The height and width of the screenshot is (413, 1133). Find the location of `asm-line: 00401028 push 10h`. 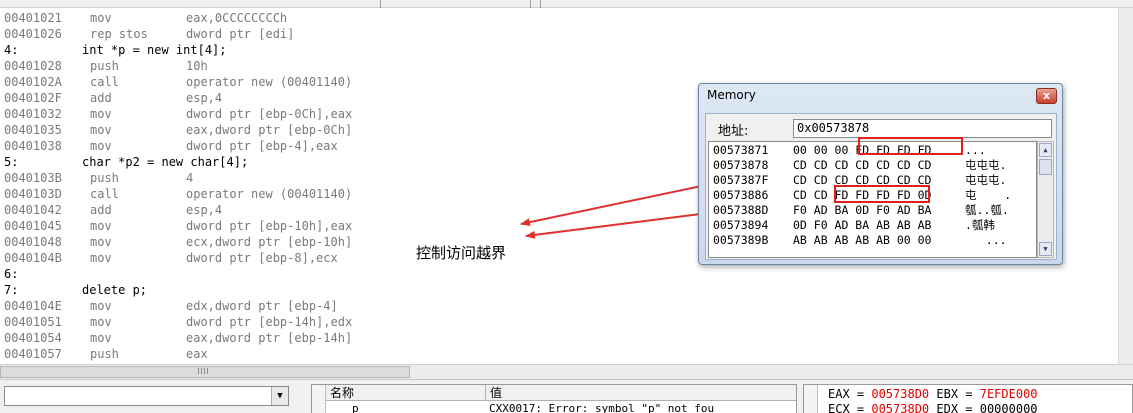

asm-line: 00401028 push 10h is located at coordinates (354, 66).